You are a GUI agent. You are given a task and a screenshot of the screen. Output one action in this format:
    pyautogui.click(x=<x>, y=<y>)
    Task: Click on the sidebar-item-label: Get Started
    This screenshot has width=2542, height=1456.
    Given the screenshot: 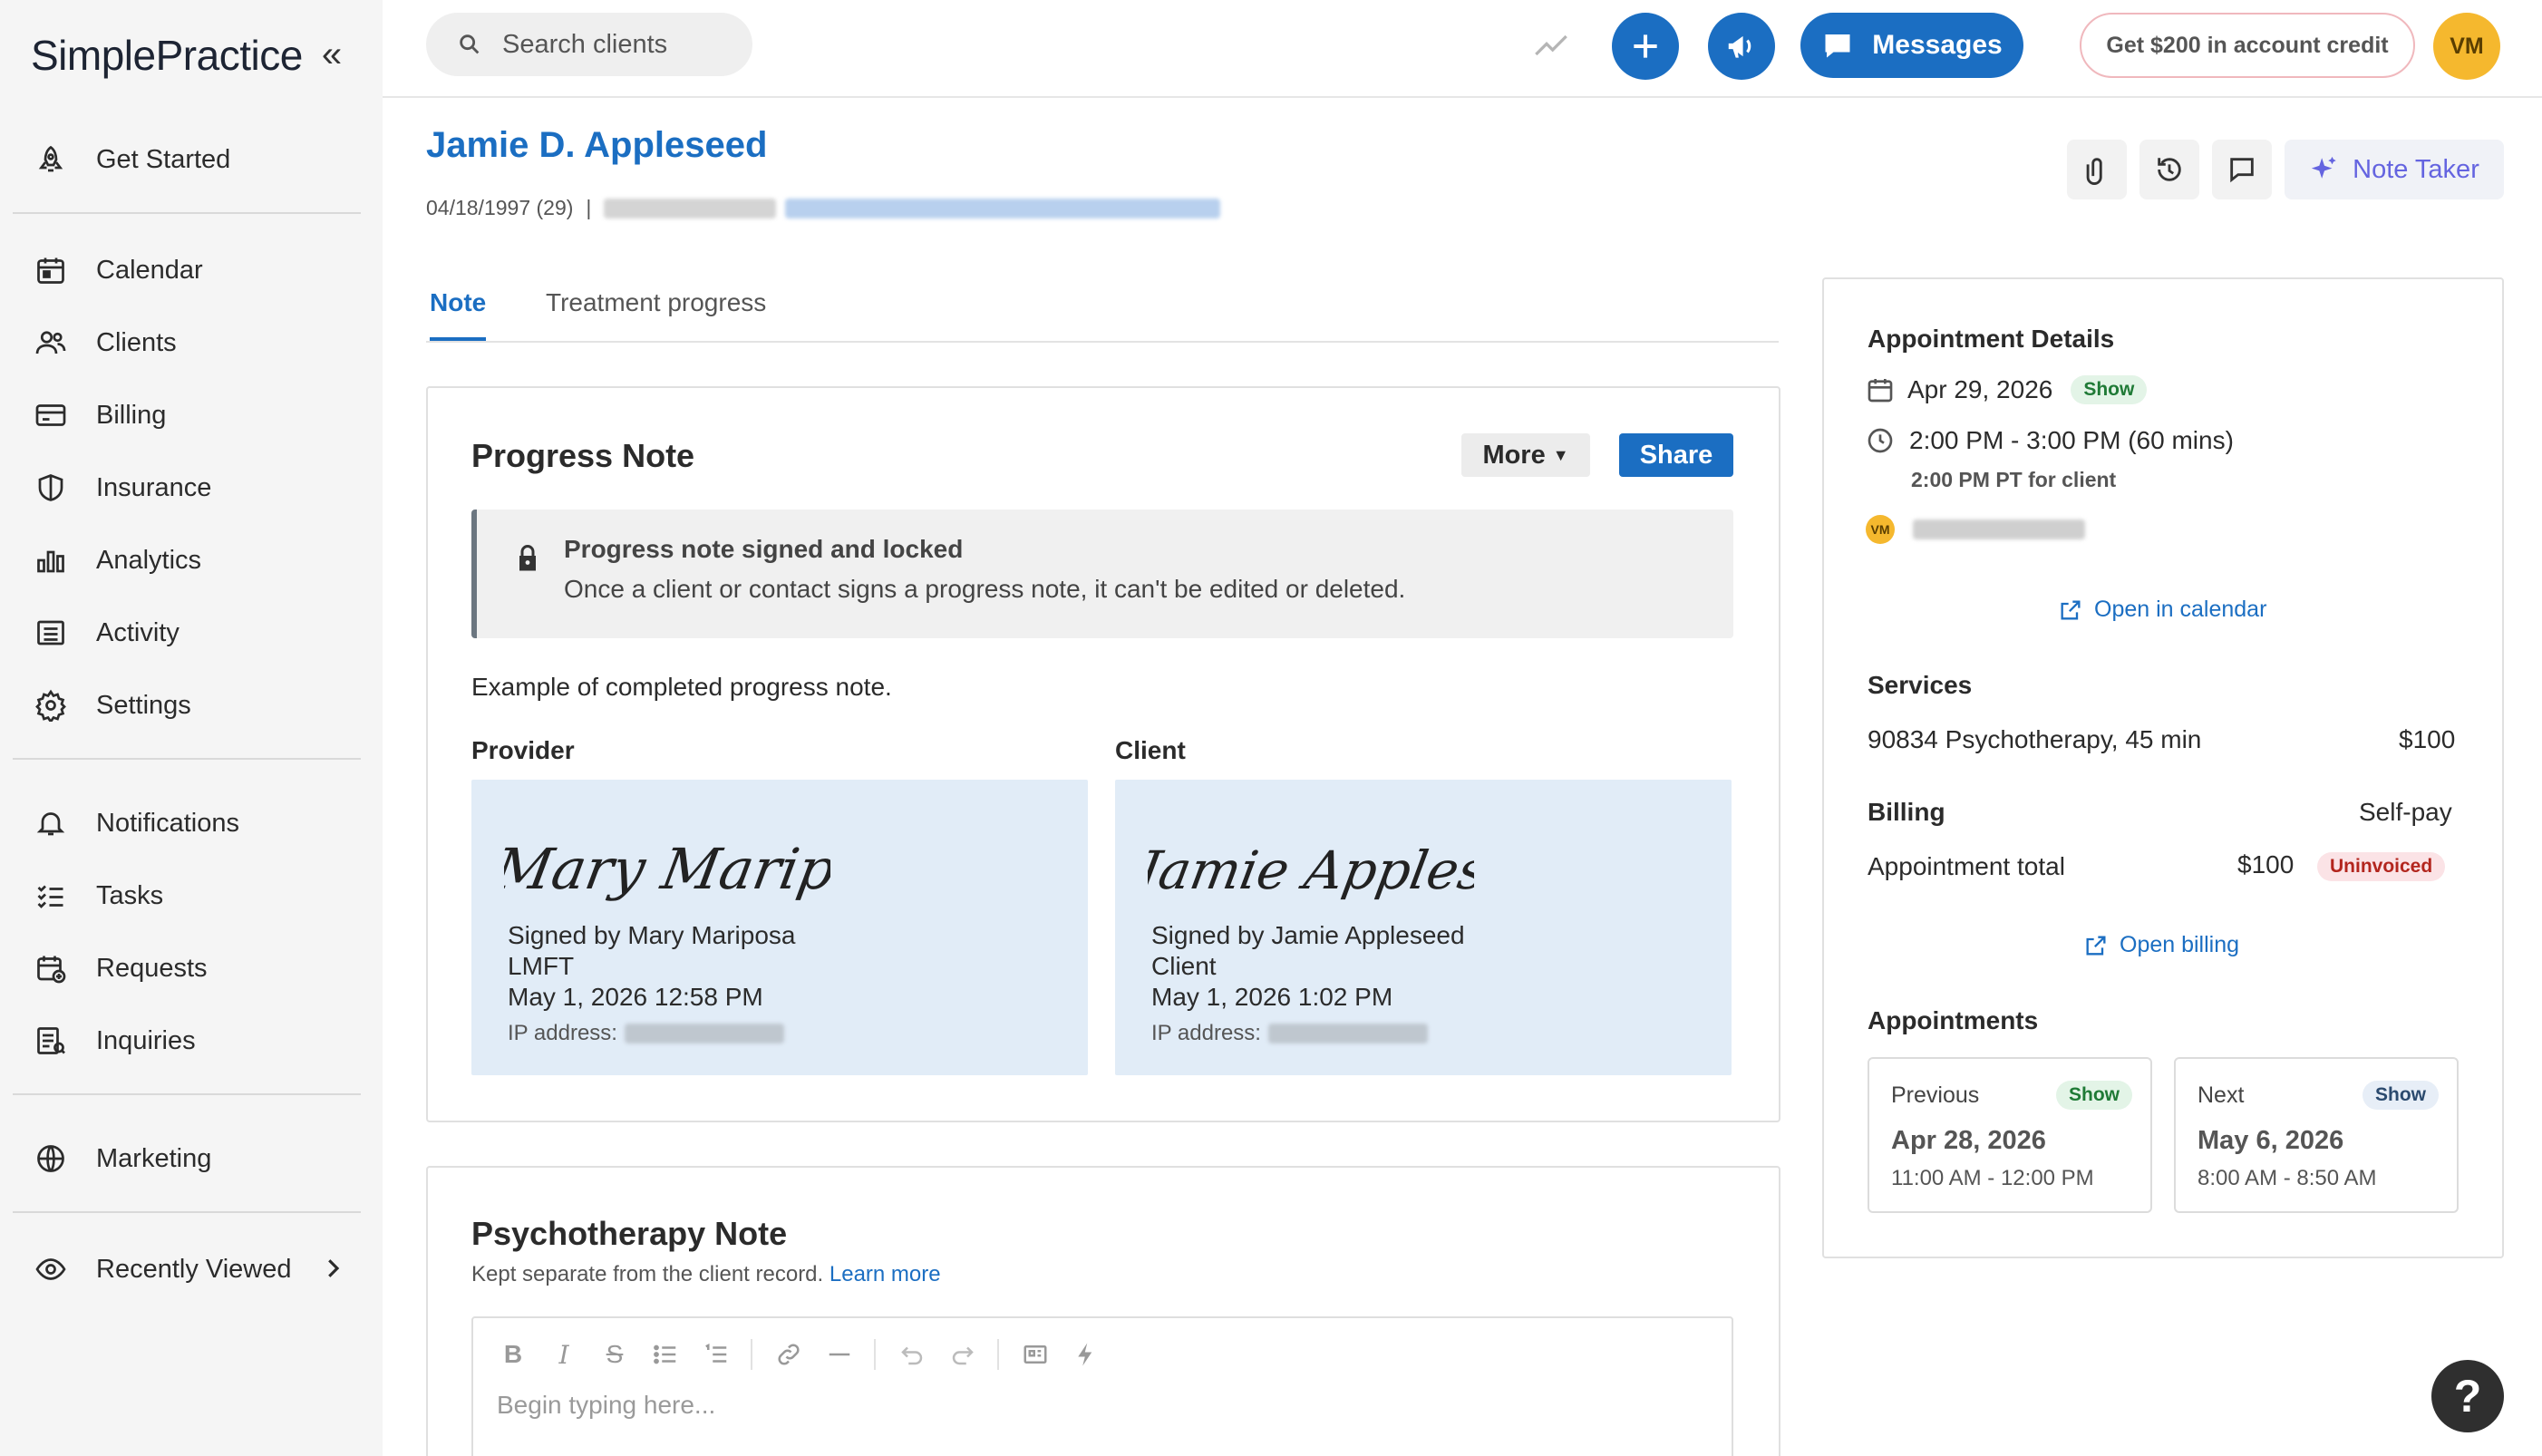 What is the action you would take?
    pyautogui.click(x=163, y=159)
    